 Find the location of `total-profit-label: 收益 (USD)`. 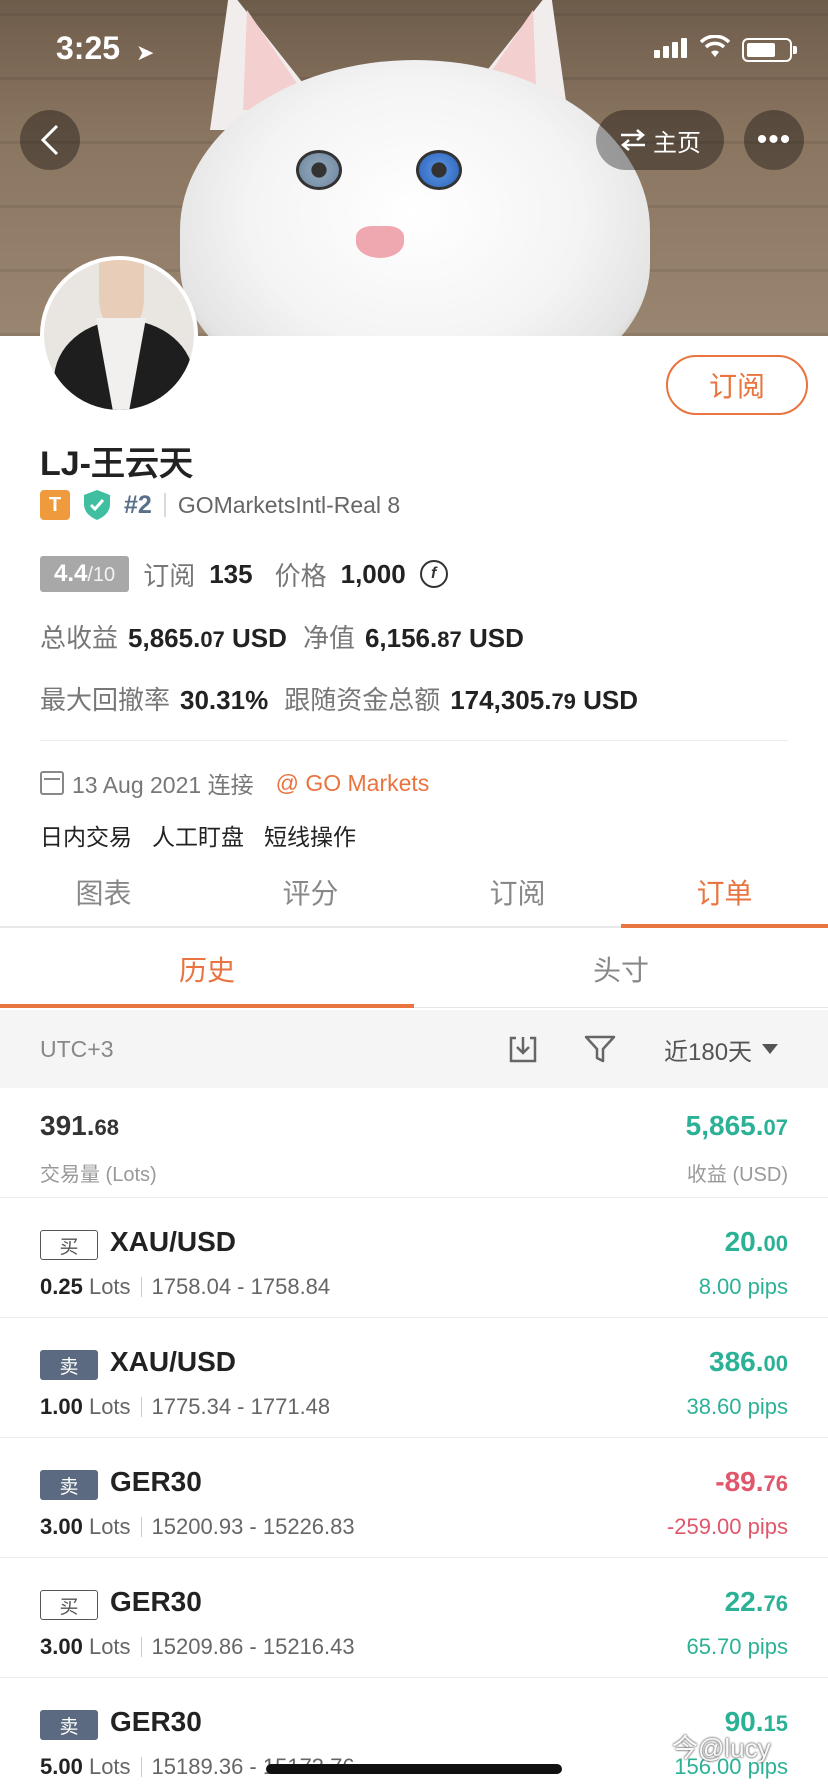

total-profit-label: 收益 (USD) is located at coordinates (737, 1175).